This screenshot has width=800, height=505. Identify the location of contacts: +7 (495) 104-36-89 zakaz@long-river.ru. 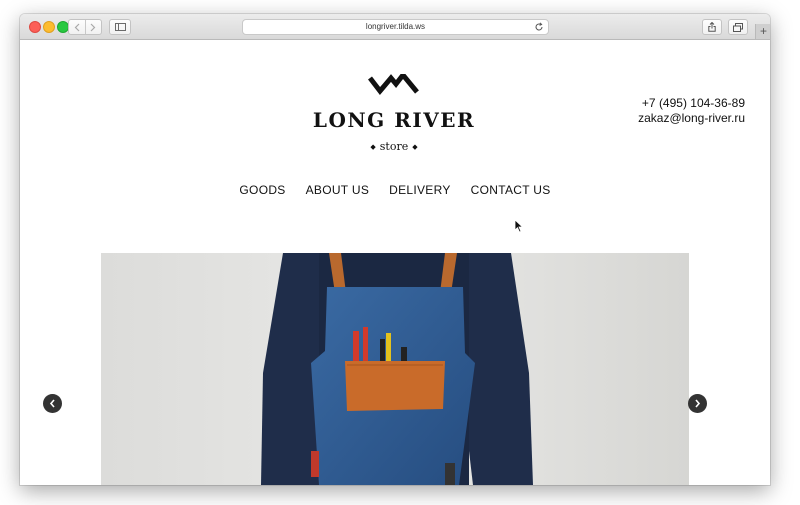
(691, 111).